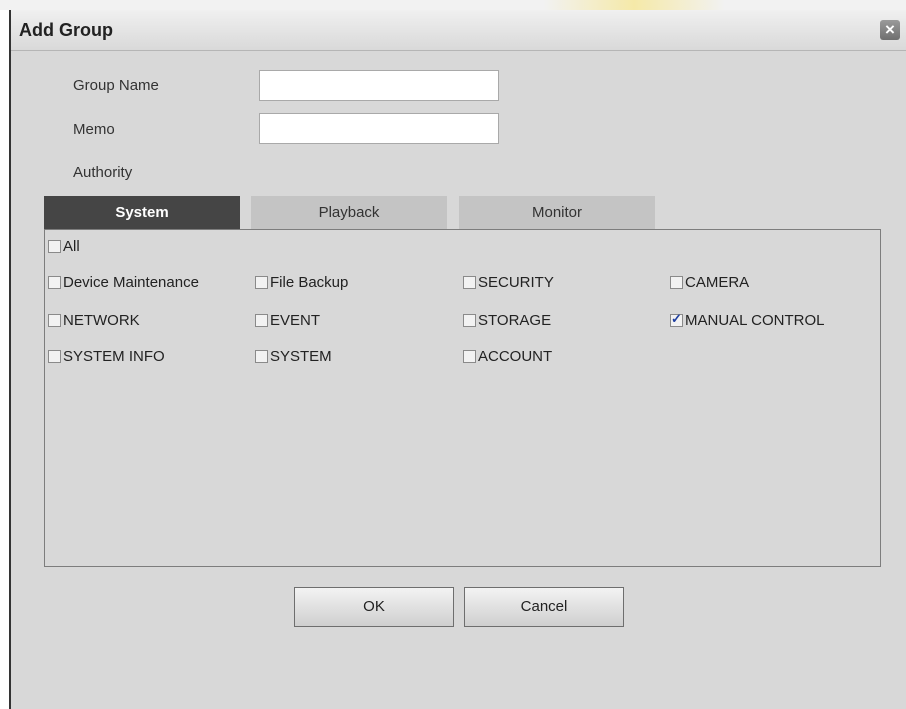 This screenshot has width=906, height=709. Describe the element at coordinates (301, 356) in the screenshot. I see `checkbox-label: SYSTEM` at that location.